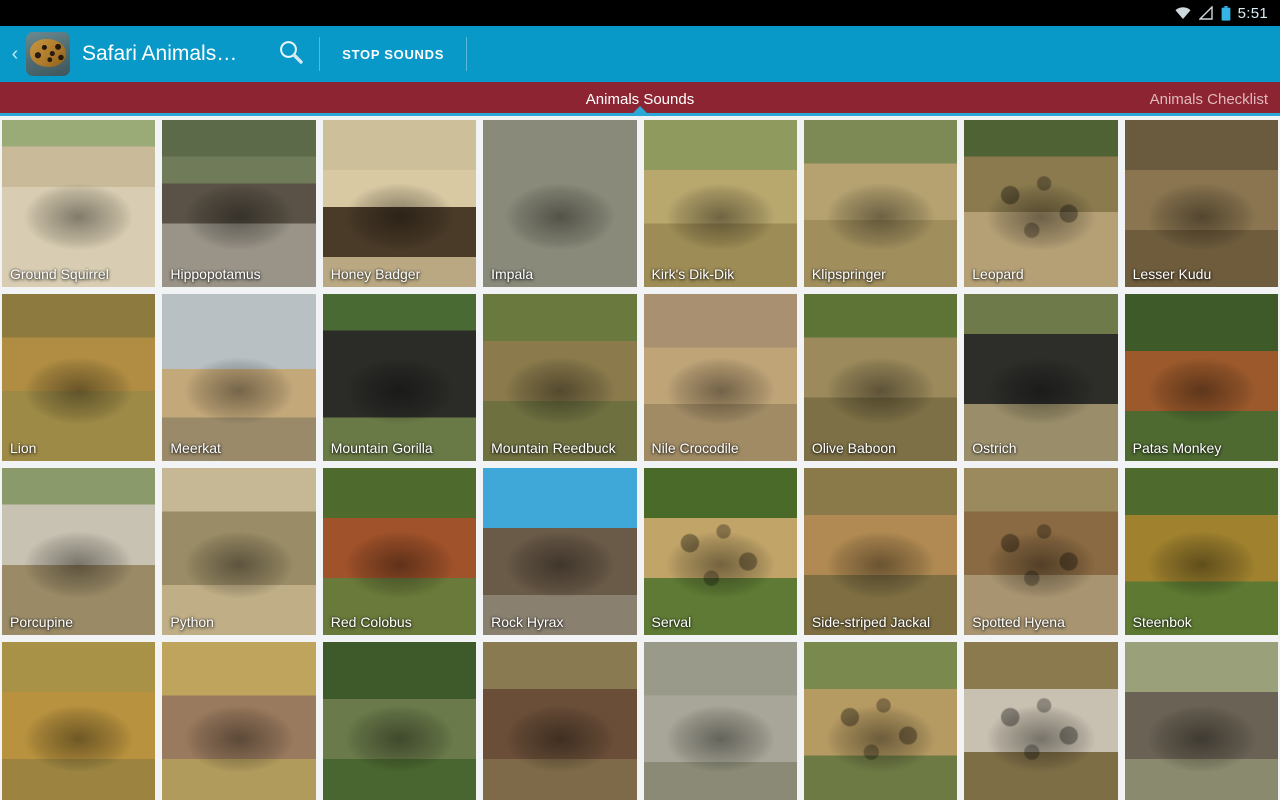 The height and width of the screenshot is (800, 1280). What do you see at coordinates (59, 274) in the screenshot?
I see `animal-tile-label: Ground Squirrel` at bounding box center [59, 274].